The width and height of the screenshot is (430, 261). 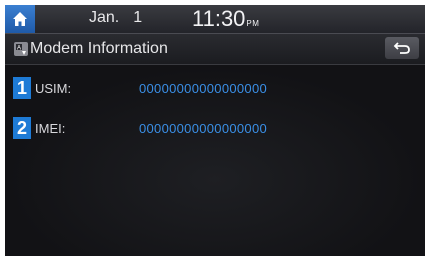 I want to click on home-button, so click(x=20, y=19).